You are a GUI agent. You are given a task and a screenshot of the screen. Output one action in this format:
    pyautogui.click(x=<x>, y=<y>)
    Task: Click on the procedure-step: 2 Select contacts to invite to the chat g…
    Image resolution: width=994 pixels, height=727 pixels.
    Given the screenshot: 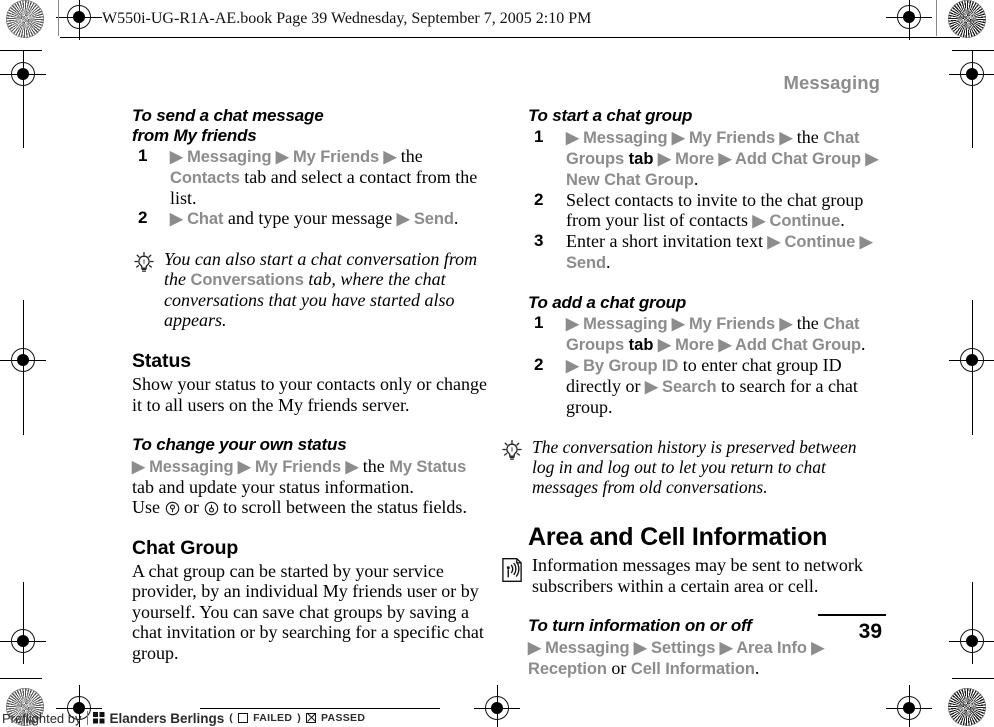 What is the action you would take?
    pyautogui.click(x=705, y=210)
    